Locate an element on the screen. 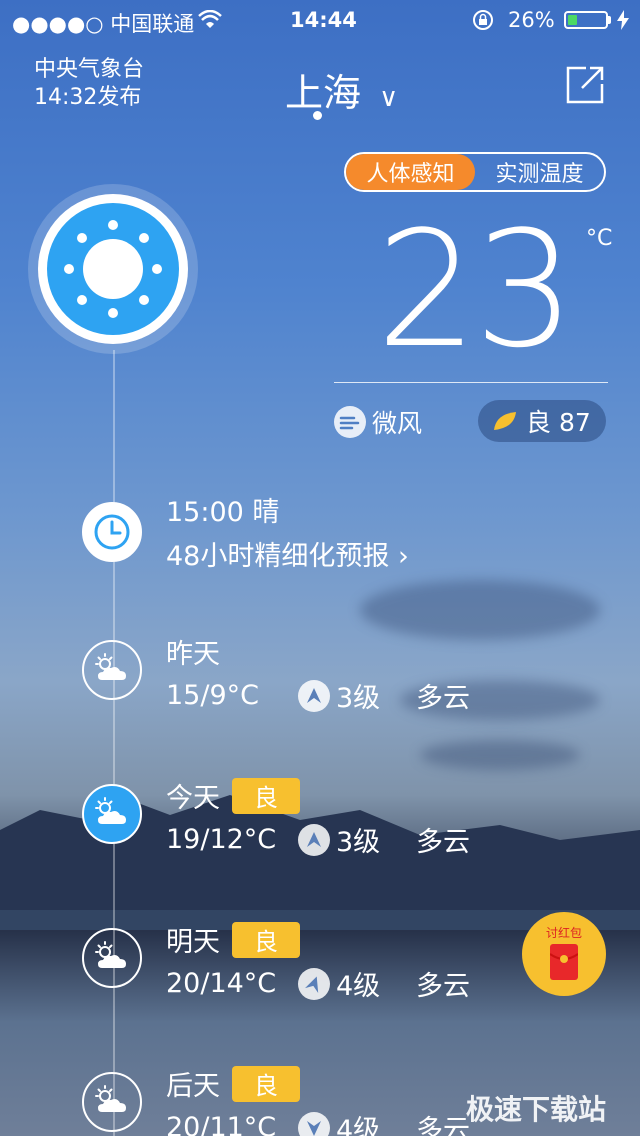 This screenshot has width=640, height=1136. day-temp-range: 20/11°C is located at coordinates (221, 1124).